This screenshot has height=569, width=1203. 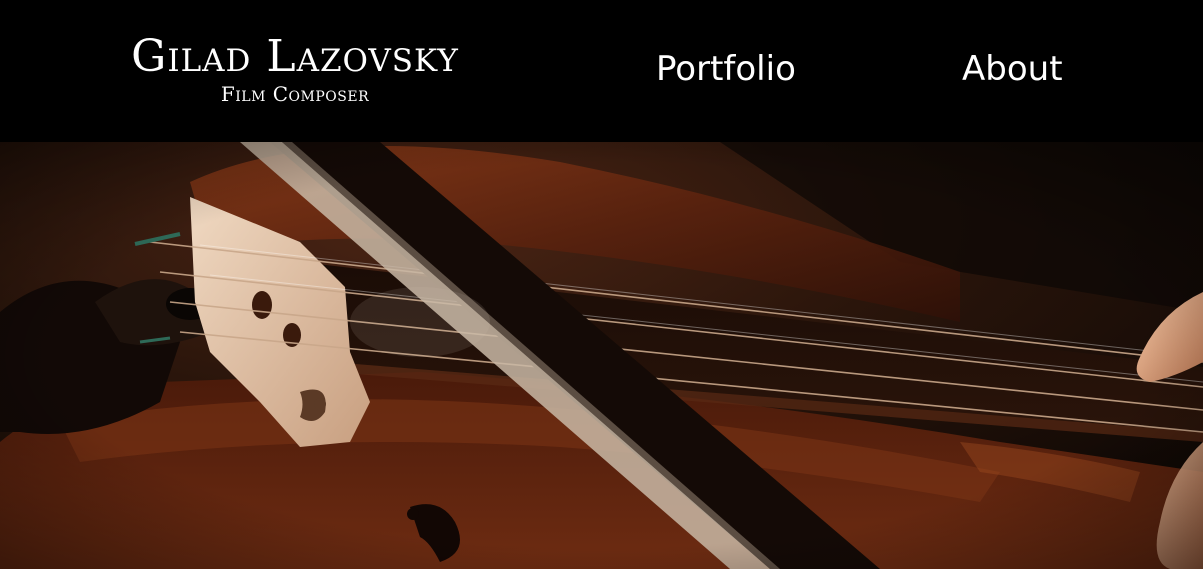 I want to click on nav-link-portfolio: Portfolio, so click(x=726, y=69).